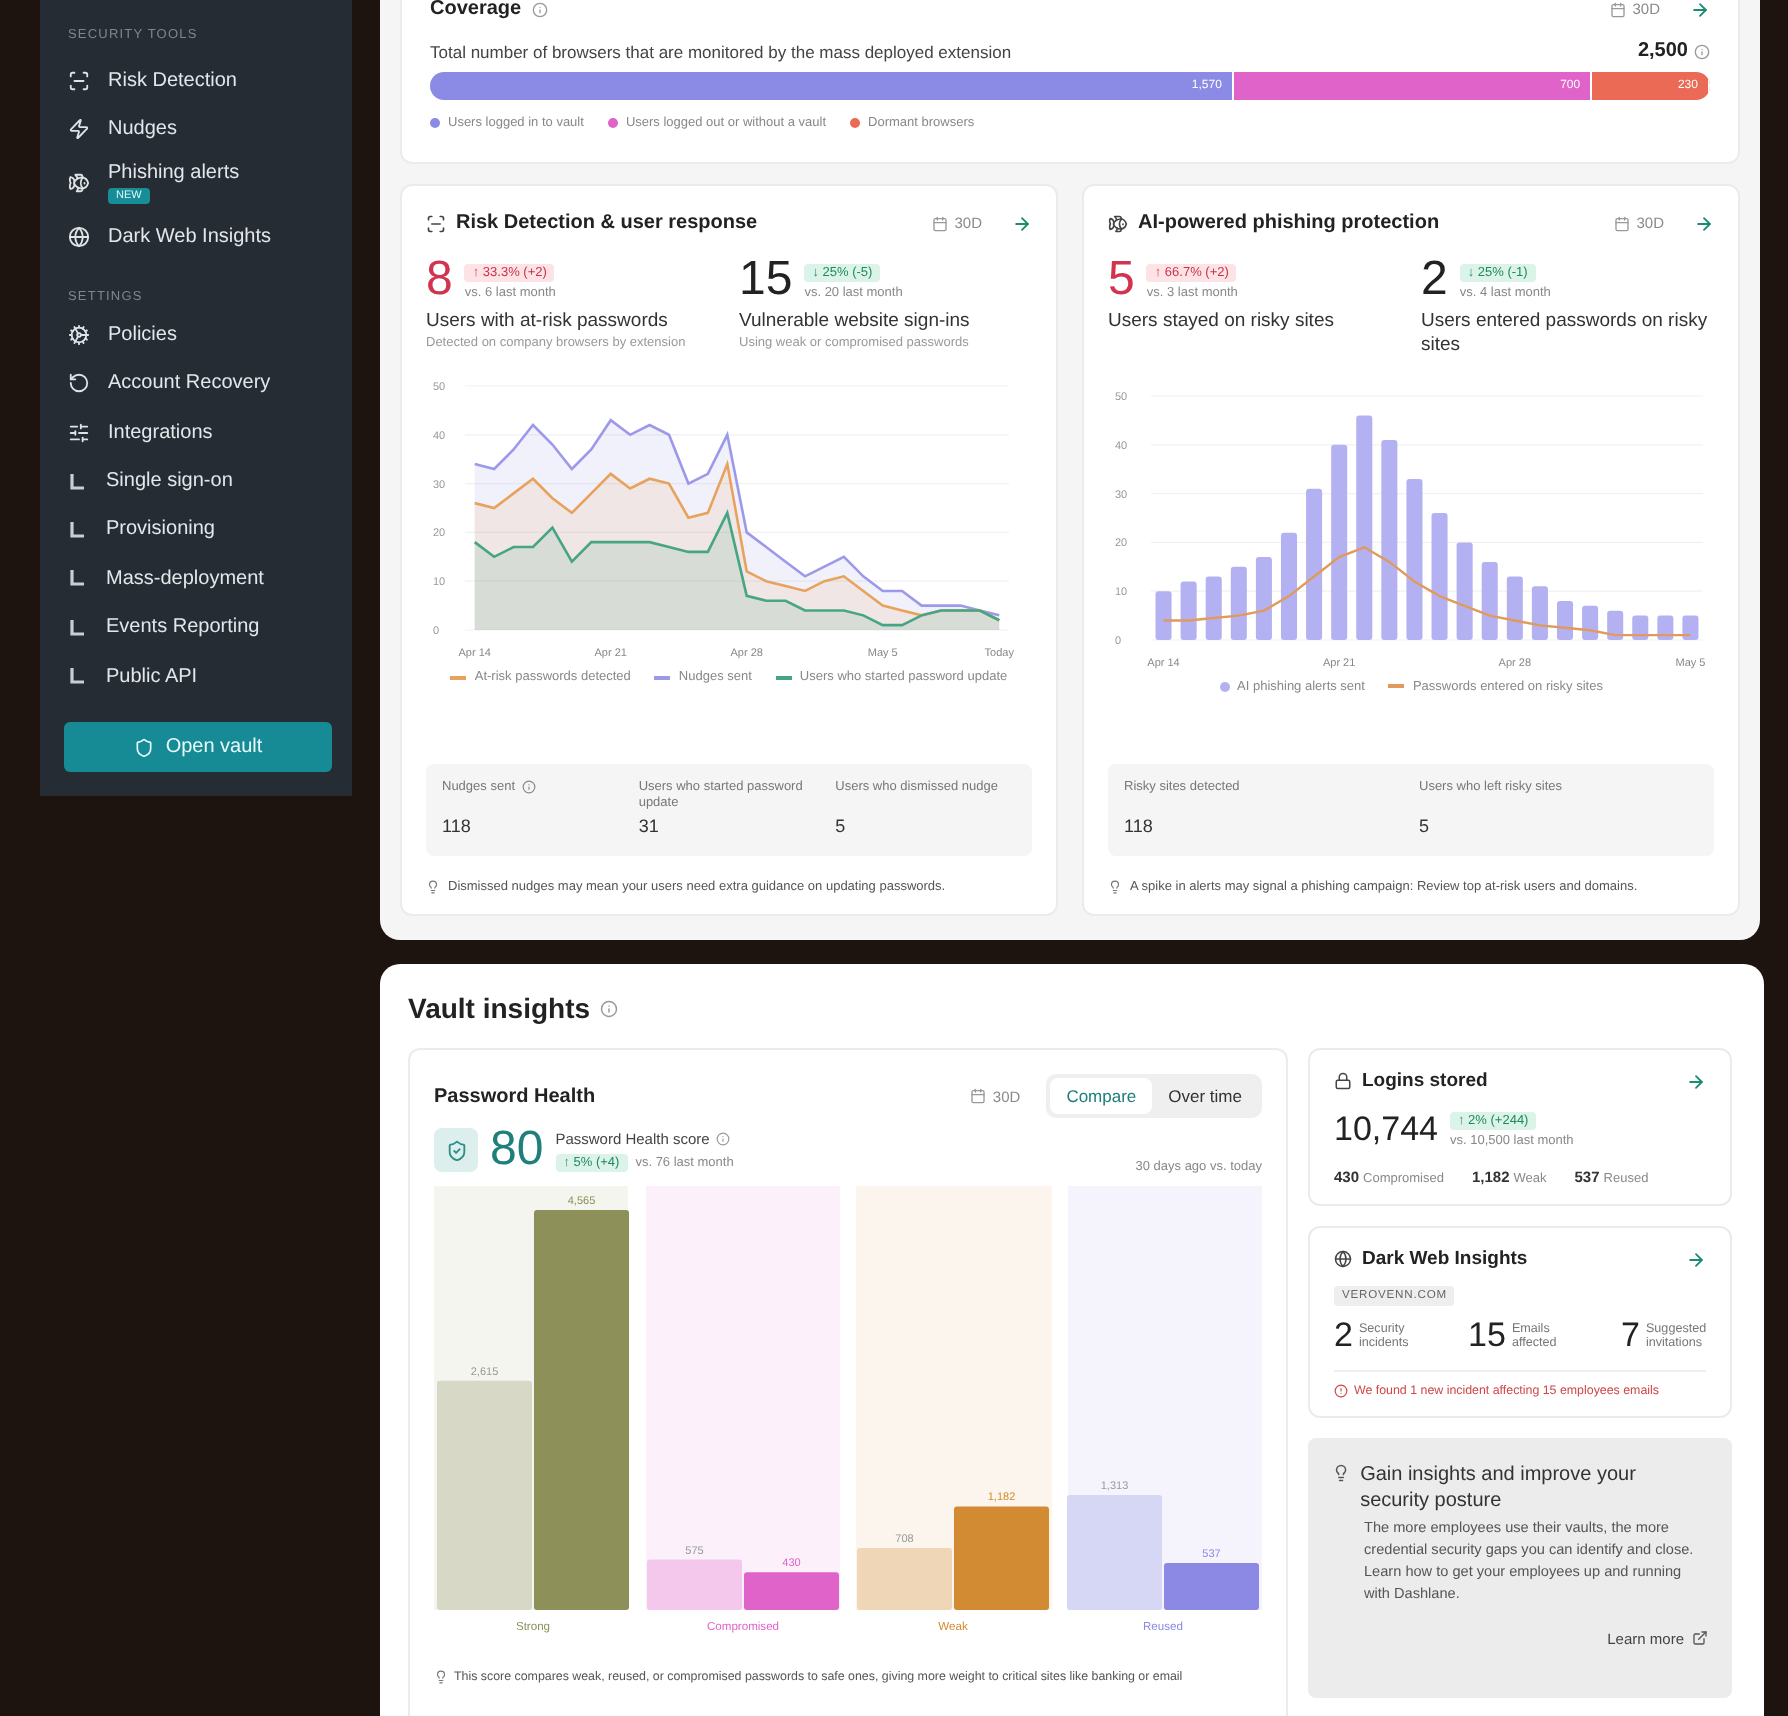  I want to click on coverage-description: Total number of browsers that are monitored by the mass deployed extension, so click(721, 51).